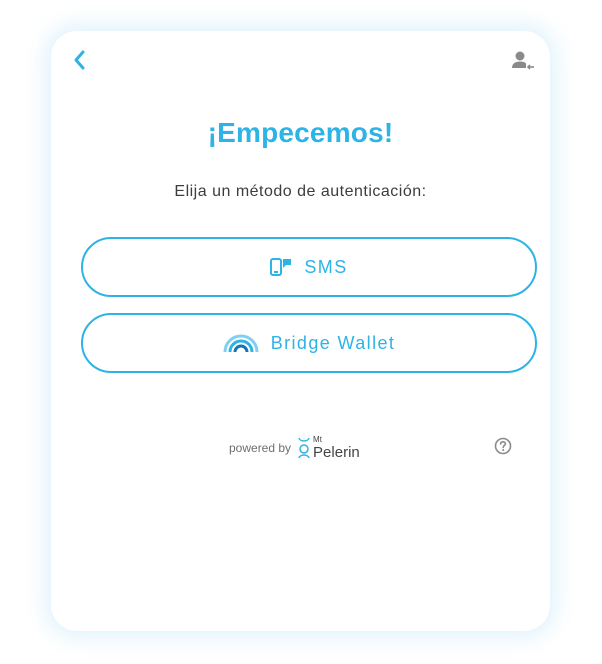  I want to click on auth-method-prompt: Elija un método de autenticación:, so click(300, 191).